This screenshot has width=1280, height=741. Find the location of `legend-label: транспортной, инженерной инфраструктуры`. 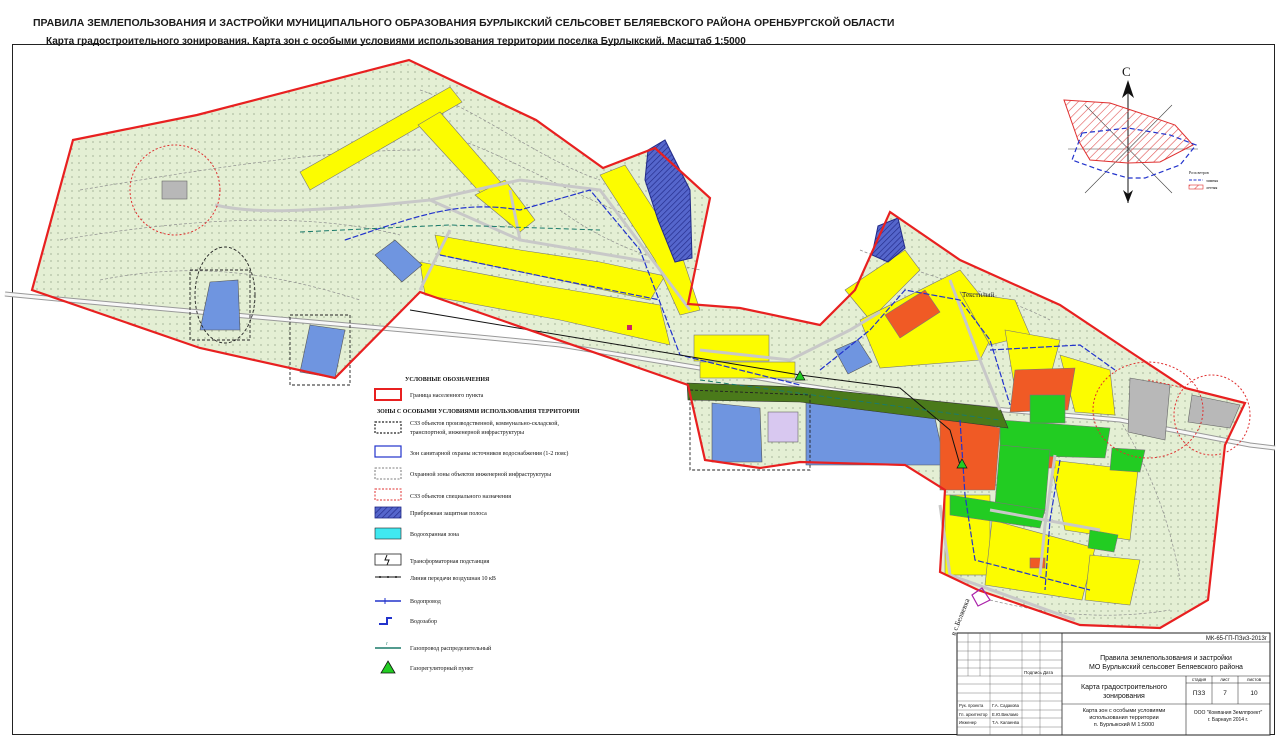

legend-label: транспортной, инженерной инфраструктуры is located at coordinates (467, 432).